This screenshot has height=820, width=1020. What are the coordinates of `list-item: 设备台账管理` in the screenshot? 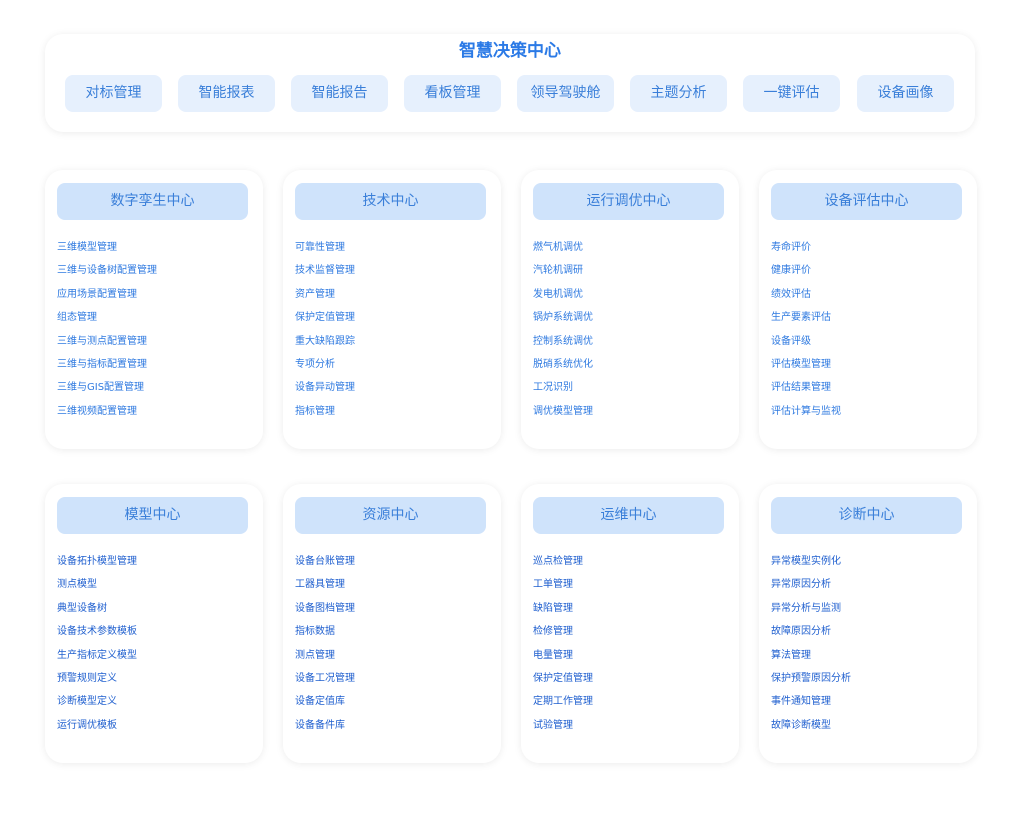 It's located at (394, 565).